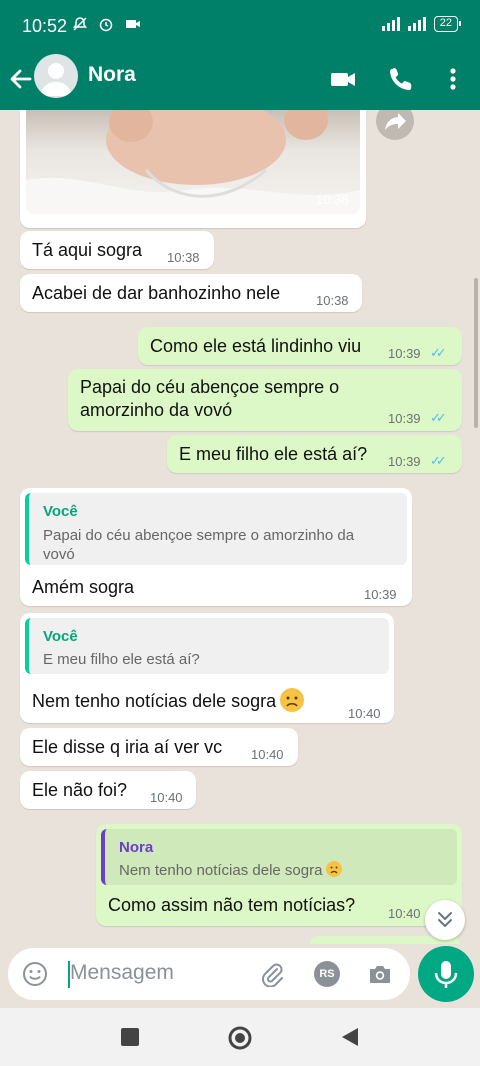 The height and width of the screenshot is (1066, 480). What do you see at coordinates (332, 199) in the screenshot?
I see `image-time: 10:38` at bounding box center [332, 199].